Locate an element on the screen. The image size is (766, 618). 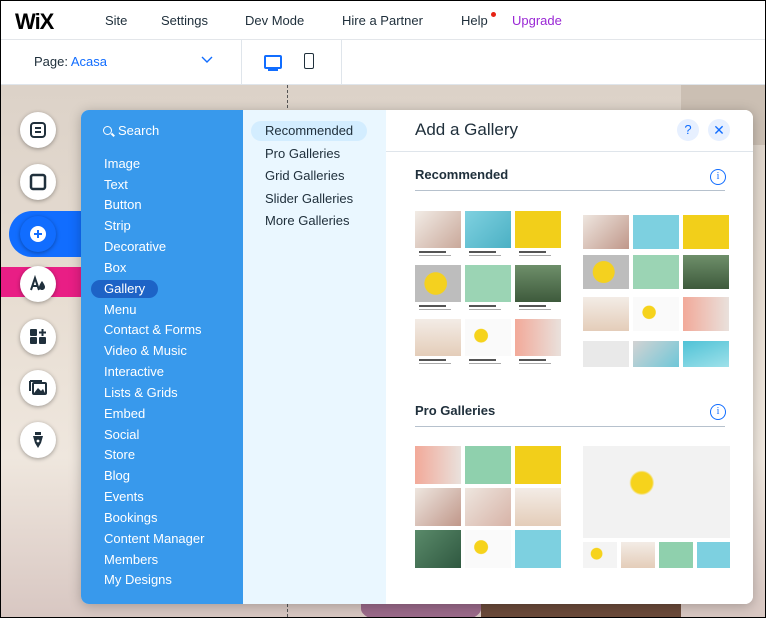
category-image: Image is located at coordinates (122, 164).